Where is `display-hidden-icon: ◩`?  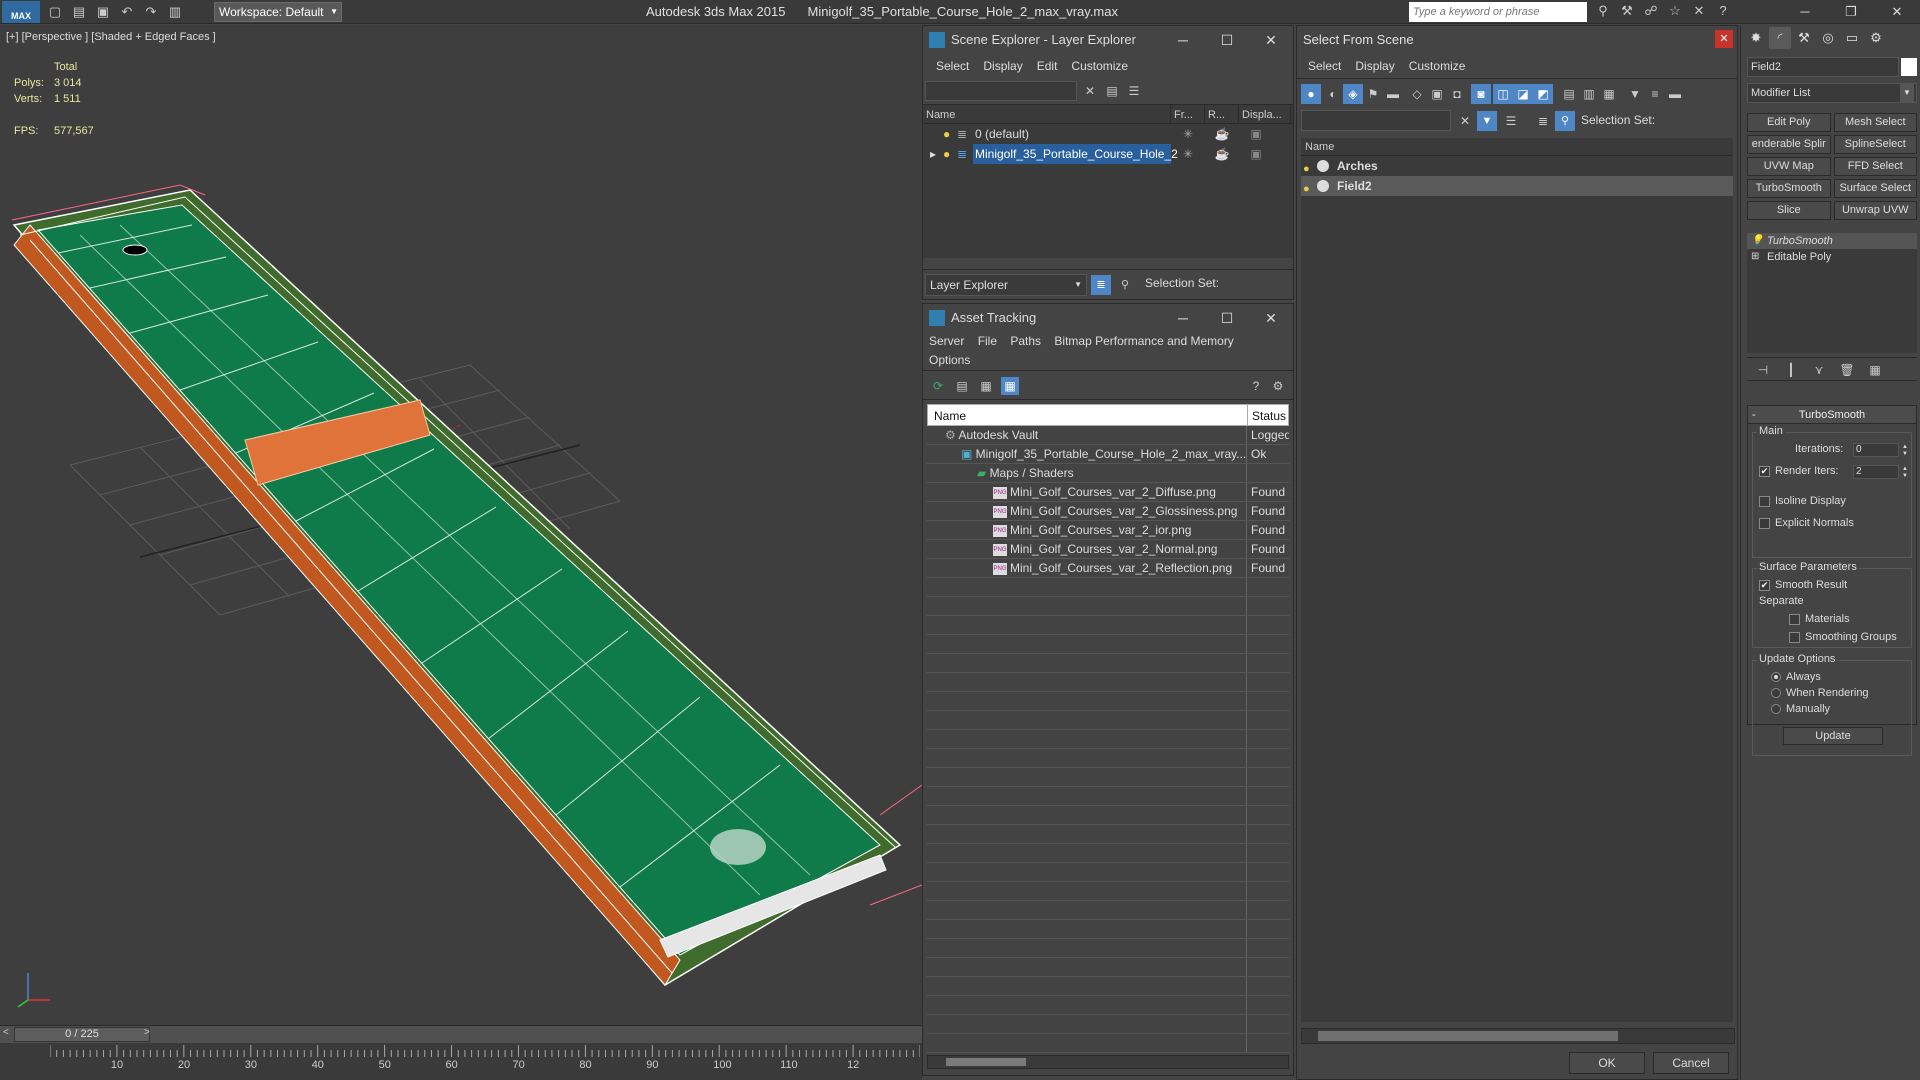
display-hidden-icon: ◩ is located at coordinates (1543, 94).